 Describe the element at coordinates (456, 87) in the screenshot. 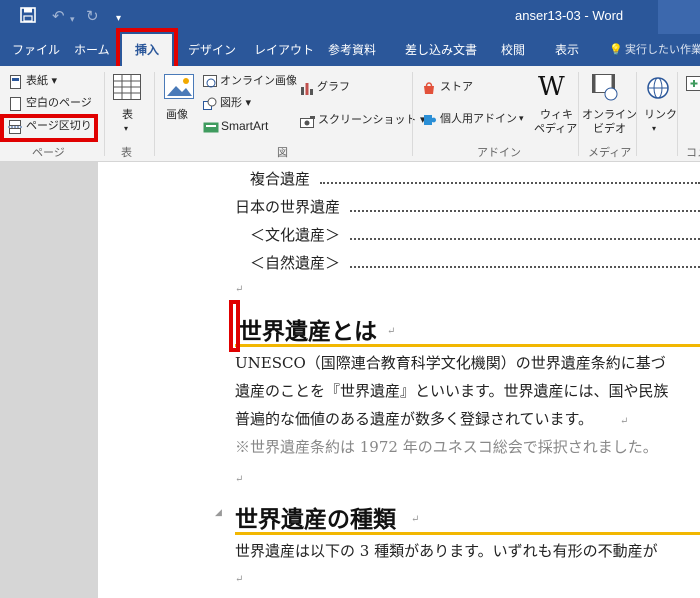

I see `store-button: ストア` at that location.